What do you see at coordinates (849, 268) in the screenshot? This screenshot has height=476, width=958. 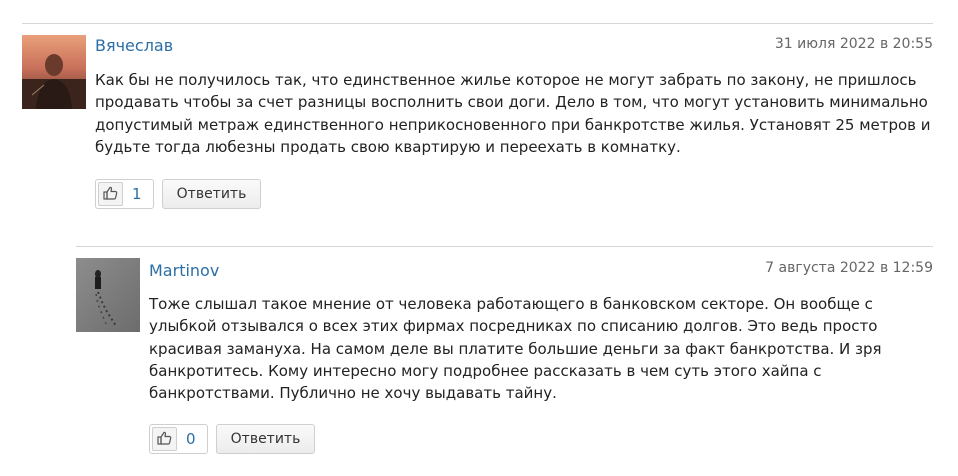 I see `comment-date: 7 августа 2022 в 12:59` at bounding box center [849, 268].